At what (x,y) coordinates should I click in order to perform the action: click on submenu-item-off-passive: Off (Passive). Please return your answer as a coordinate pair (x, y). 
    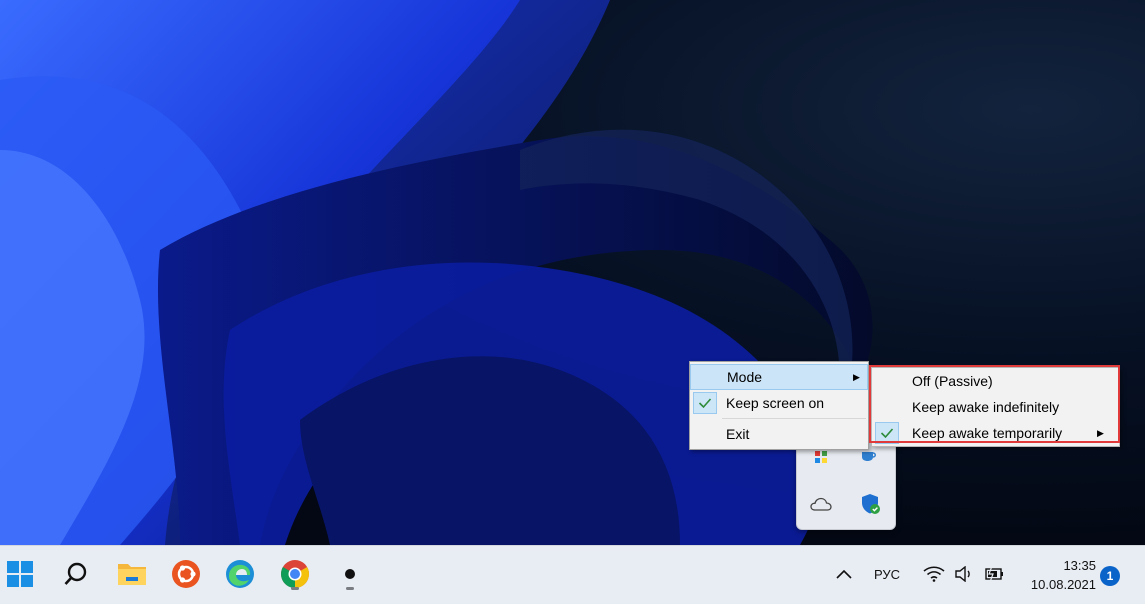
    Looking at the image, I should click on (995, 381).